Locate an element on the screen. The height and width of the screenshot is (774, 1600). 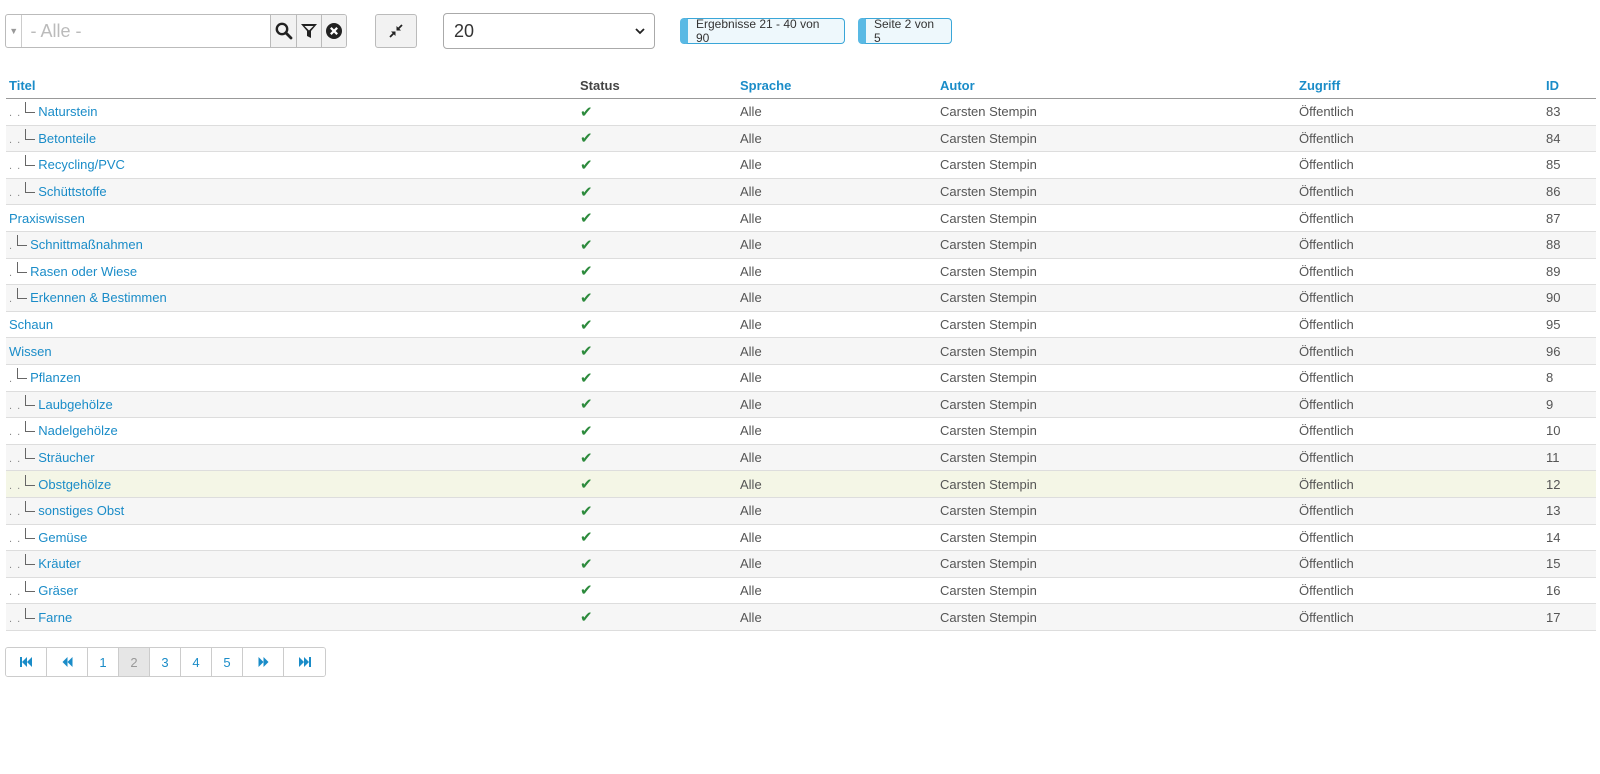
search-options-dropdown: ▼ is located at coordinates (14, 31).